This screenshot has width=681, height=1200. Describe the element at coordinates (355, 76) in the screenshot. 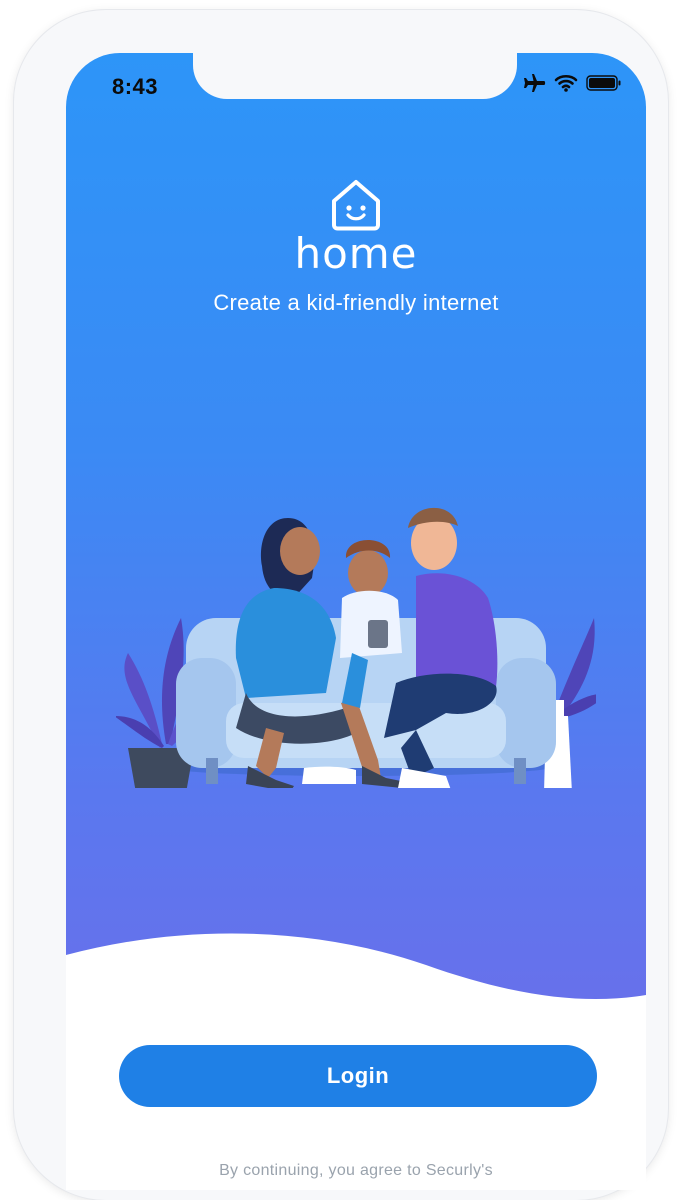

I see `device-notch` at that location.